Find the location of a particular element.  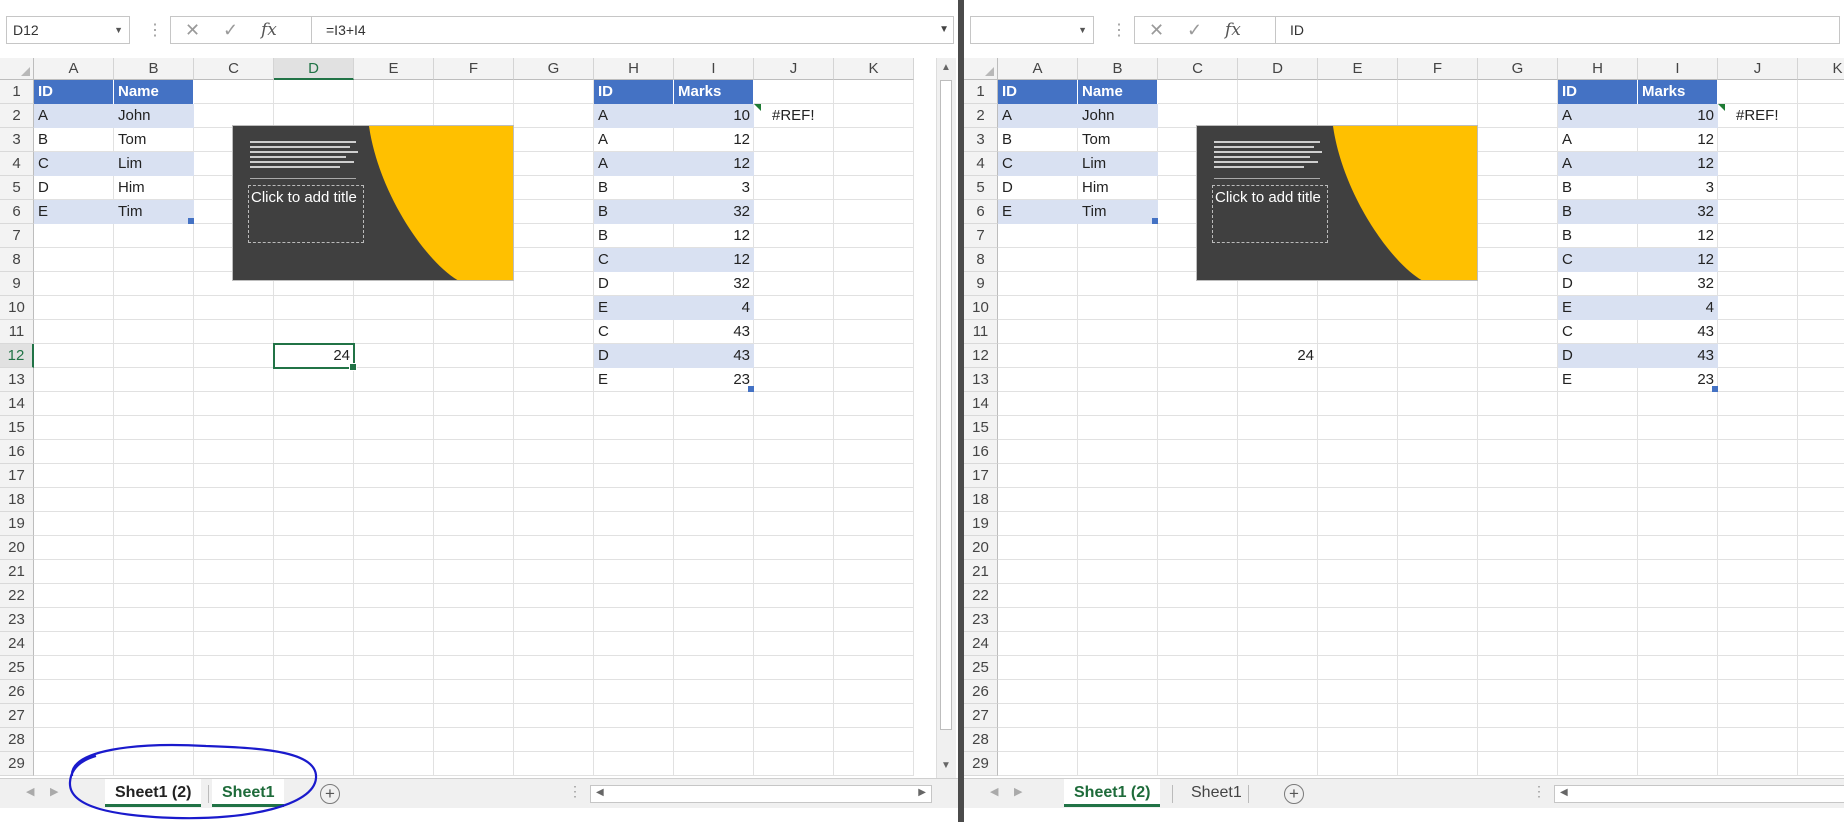

table-cell: Tom is located at coordinates (154, 140).